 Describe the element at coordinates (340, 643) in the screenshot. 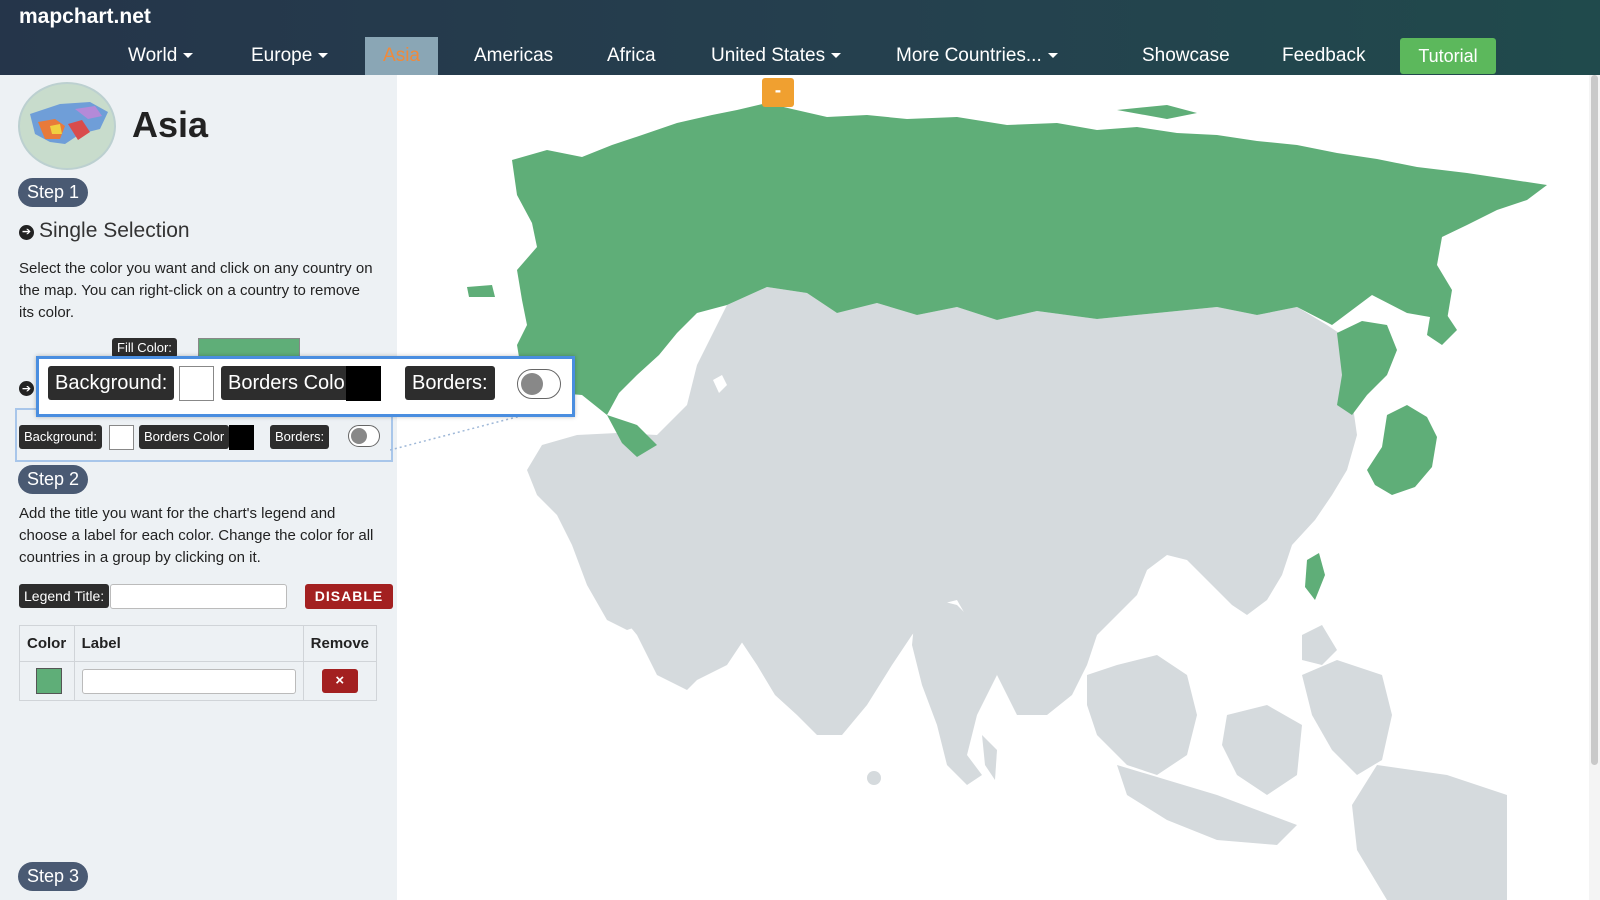

I see `remove-column-header: Remove` at that location.